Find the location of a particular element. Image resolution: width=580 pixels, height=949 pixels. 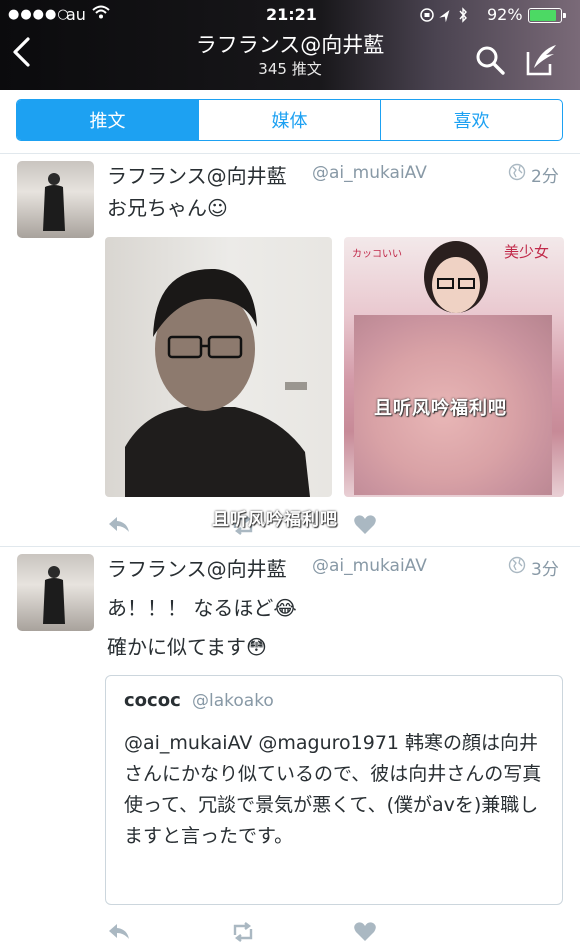

tweet-text-line: 確かに似てます😳 is located at coordinates (187, 647).